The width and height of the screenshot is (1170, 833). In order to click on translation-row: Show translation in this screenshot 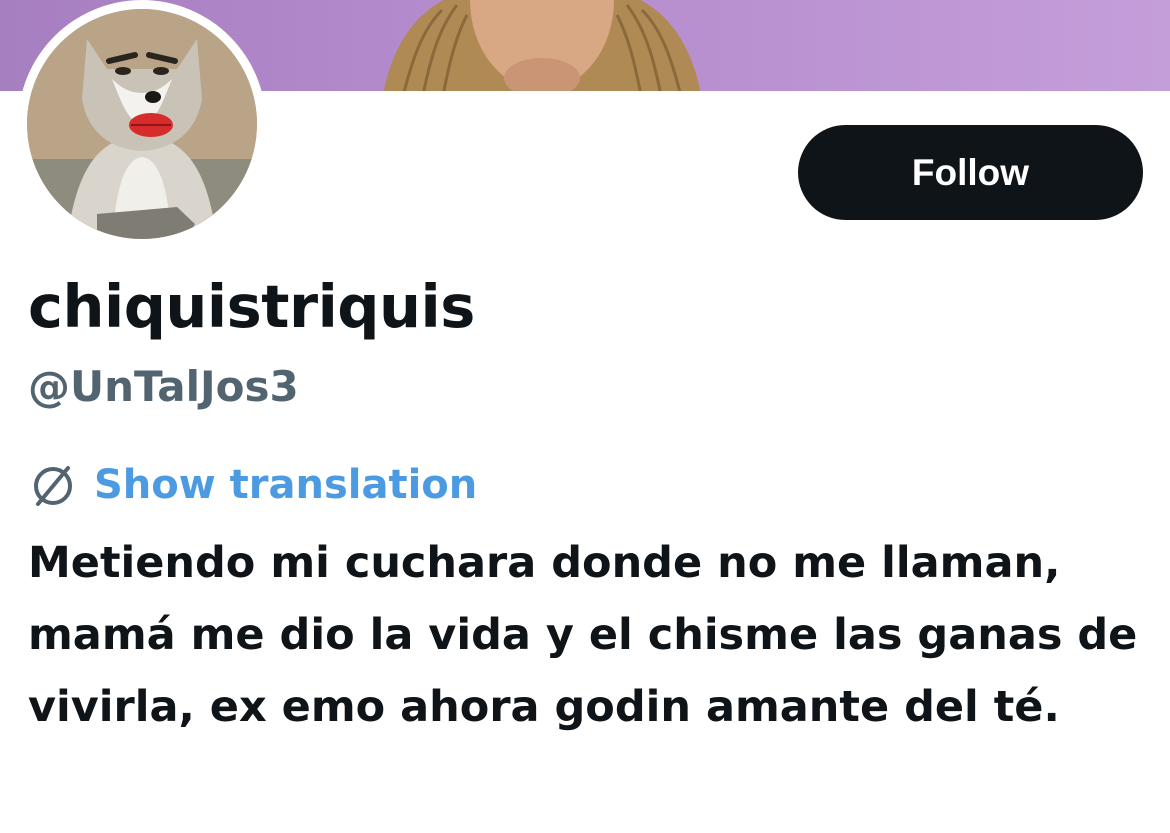, I will do `click(252, 485)`.